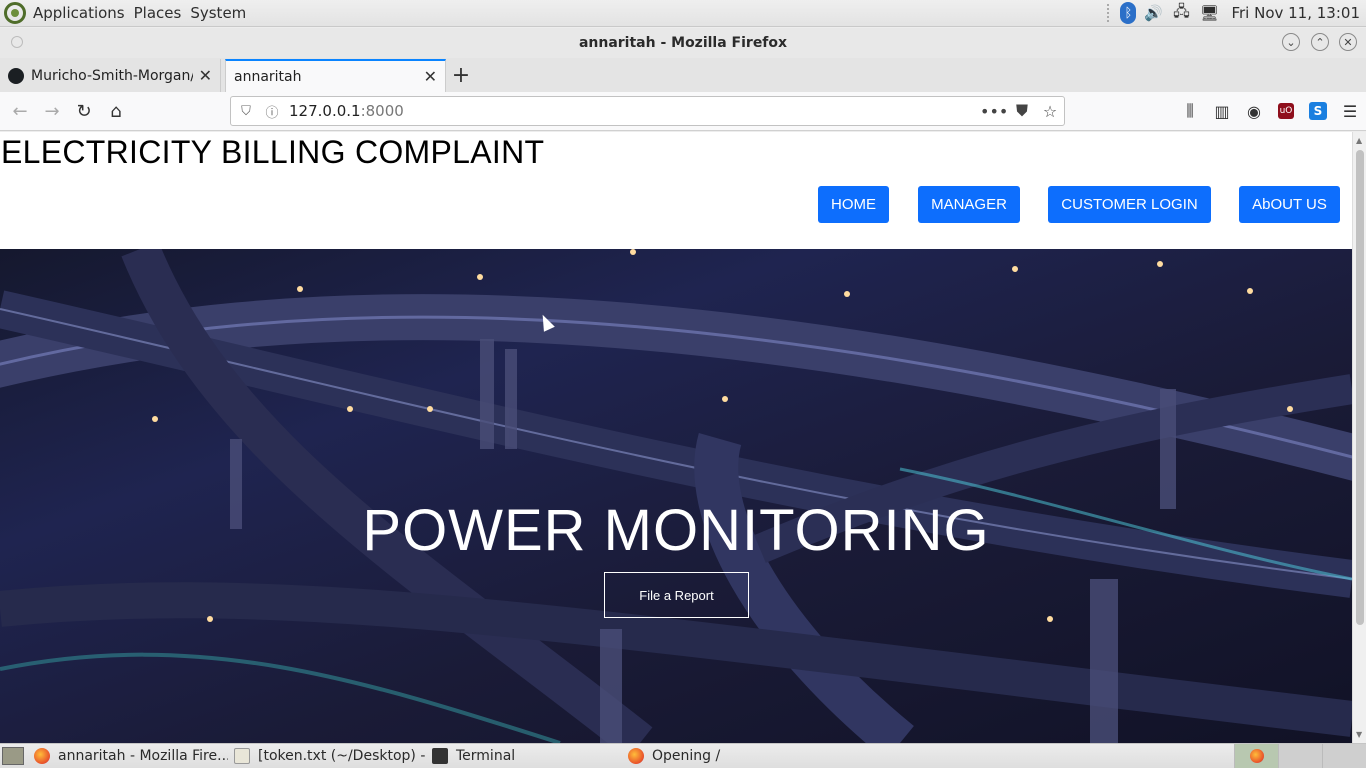  I want to click on page-actions-icon: •••, so click(994, 111).